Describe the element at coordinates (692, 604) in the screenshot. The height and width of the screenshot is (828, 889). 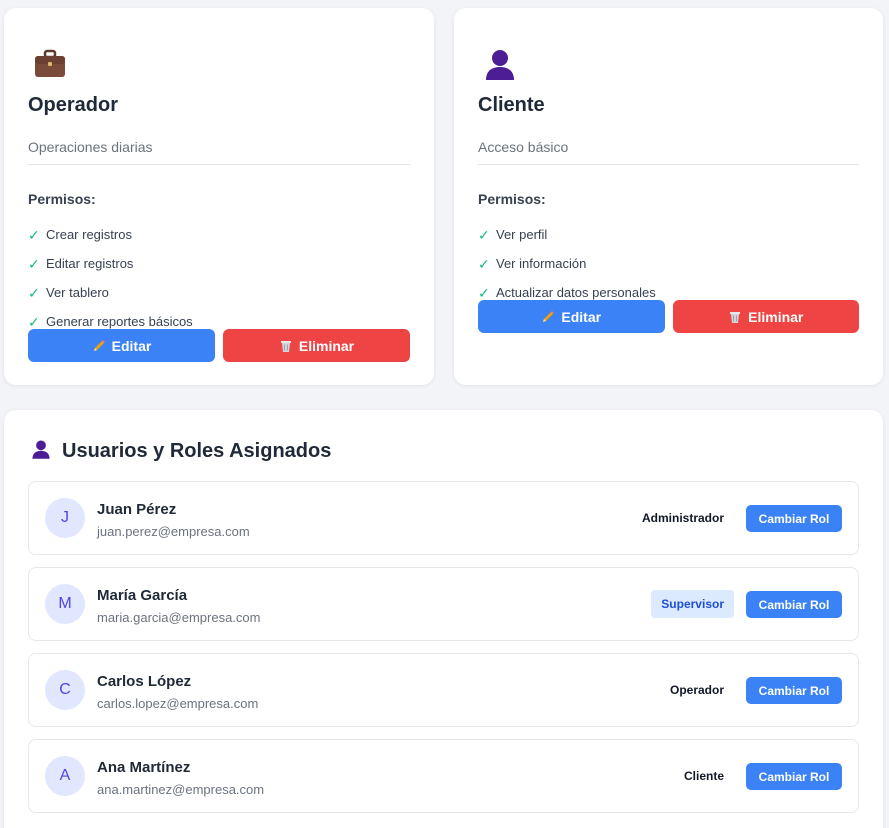
I see `role-badge: Supervisor` at that location.